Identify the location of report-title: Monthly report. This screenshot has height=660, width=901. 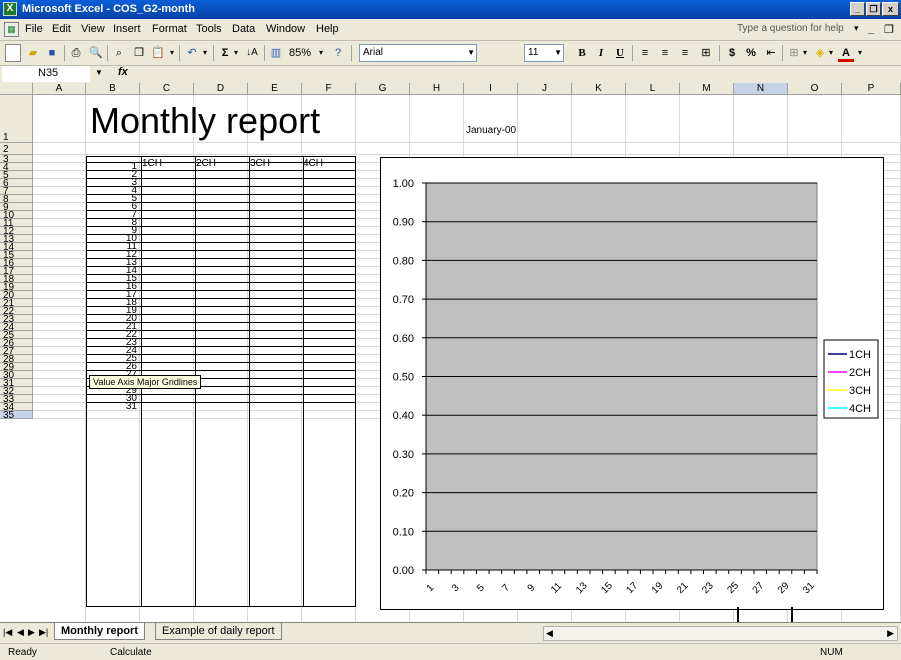
(205, 121).